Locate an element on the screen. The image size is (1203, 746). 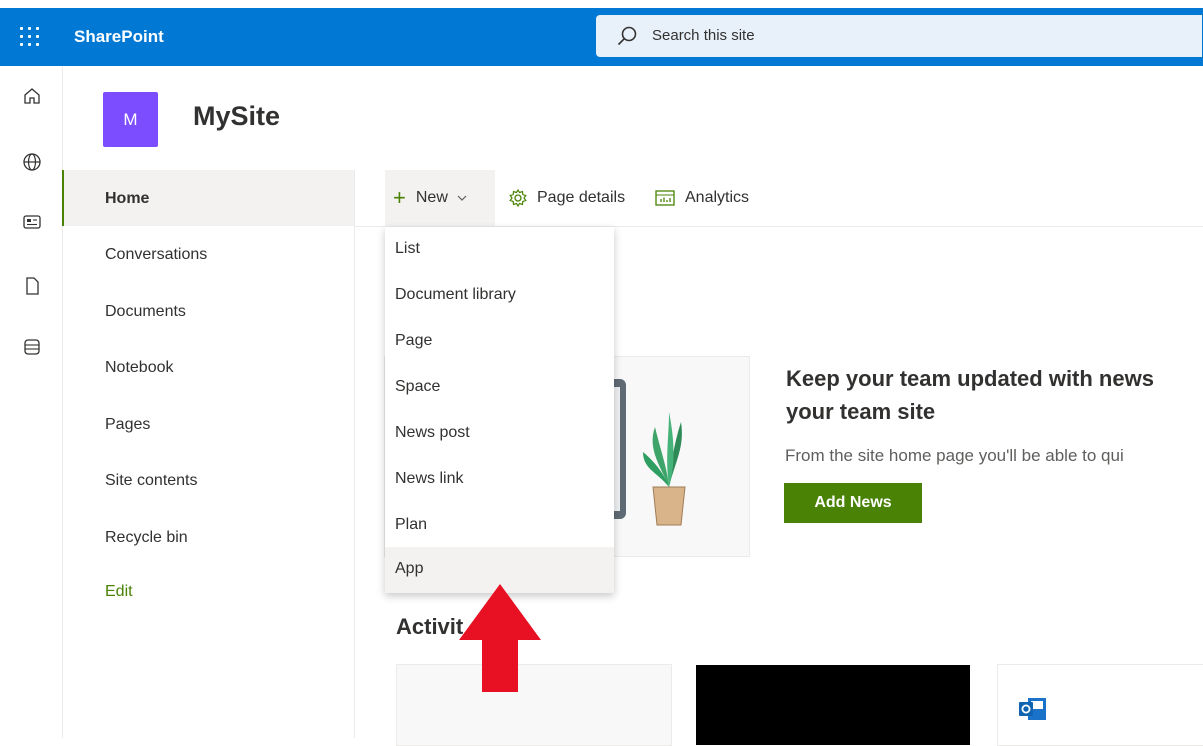
document-icon is located at coordinates (32, 286).